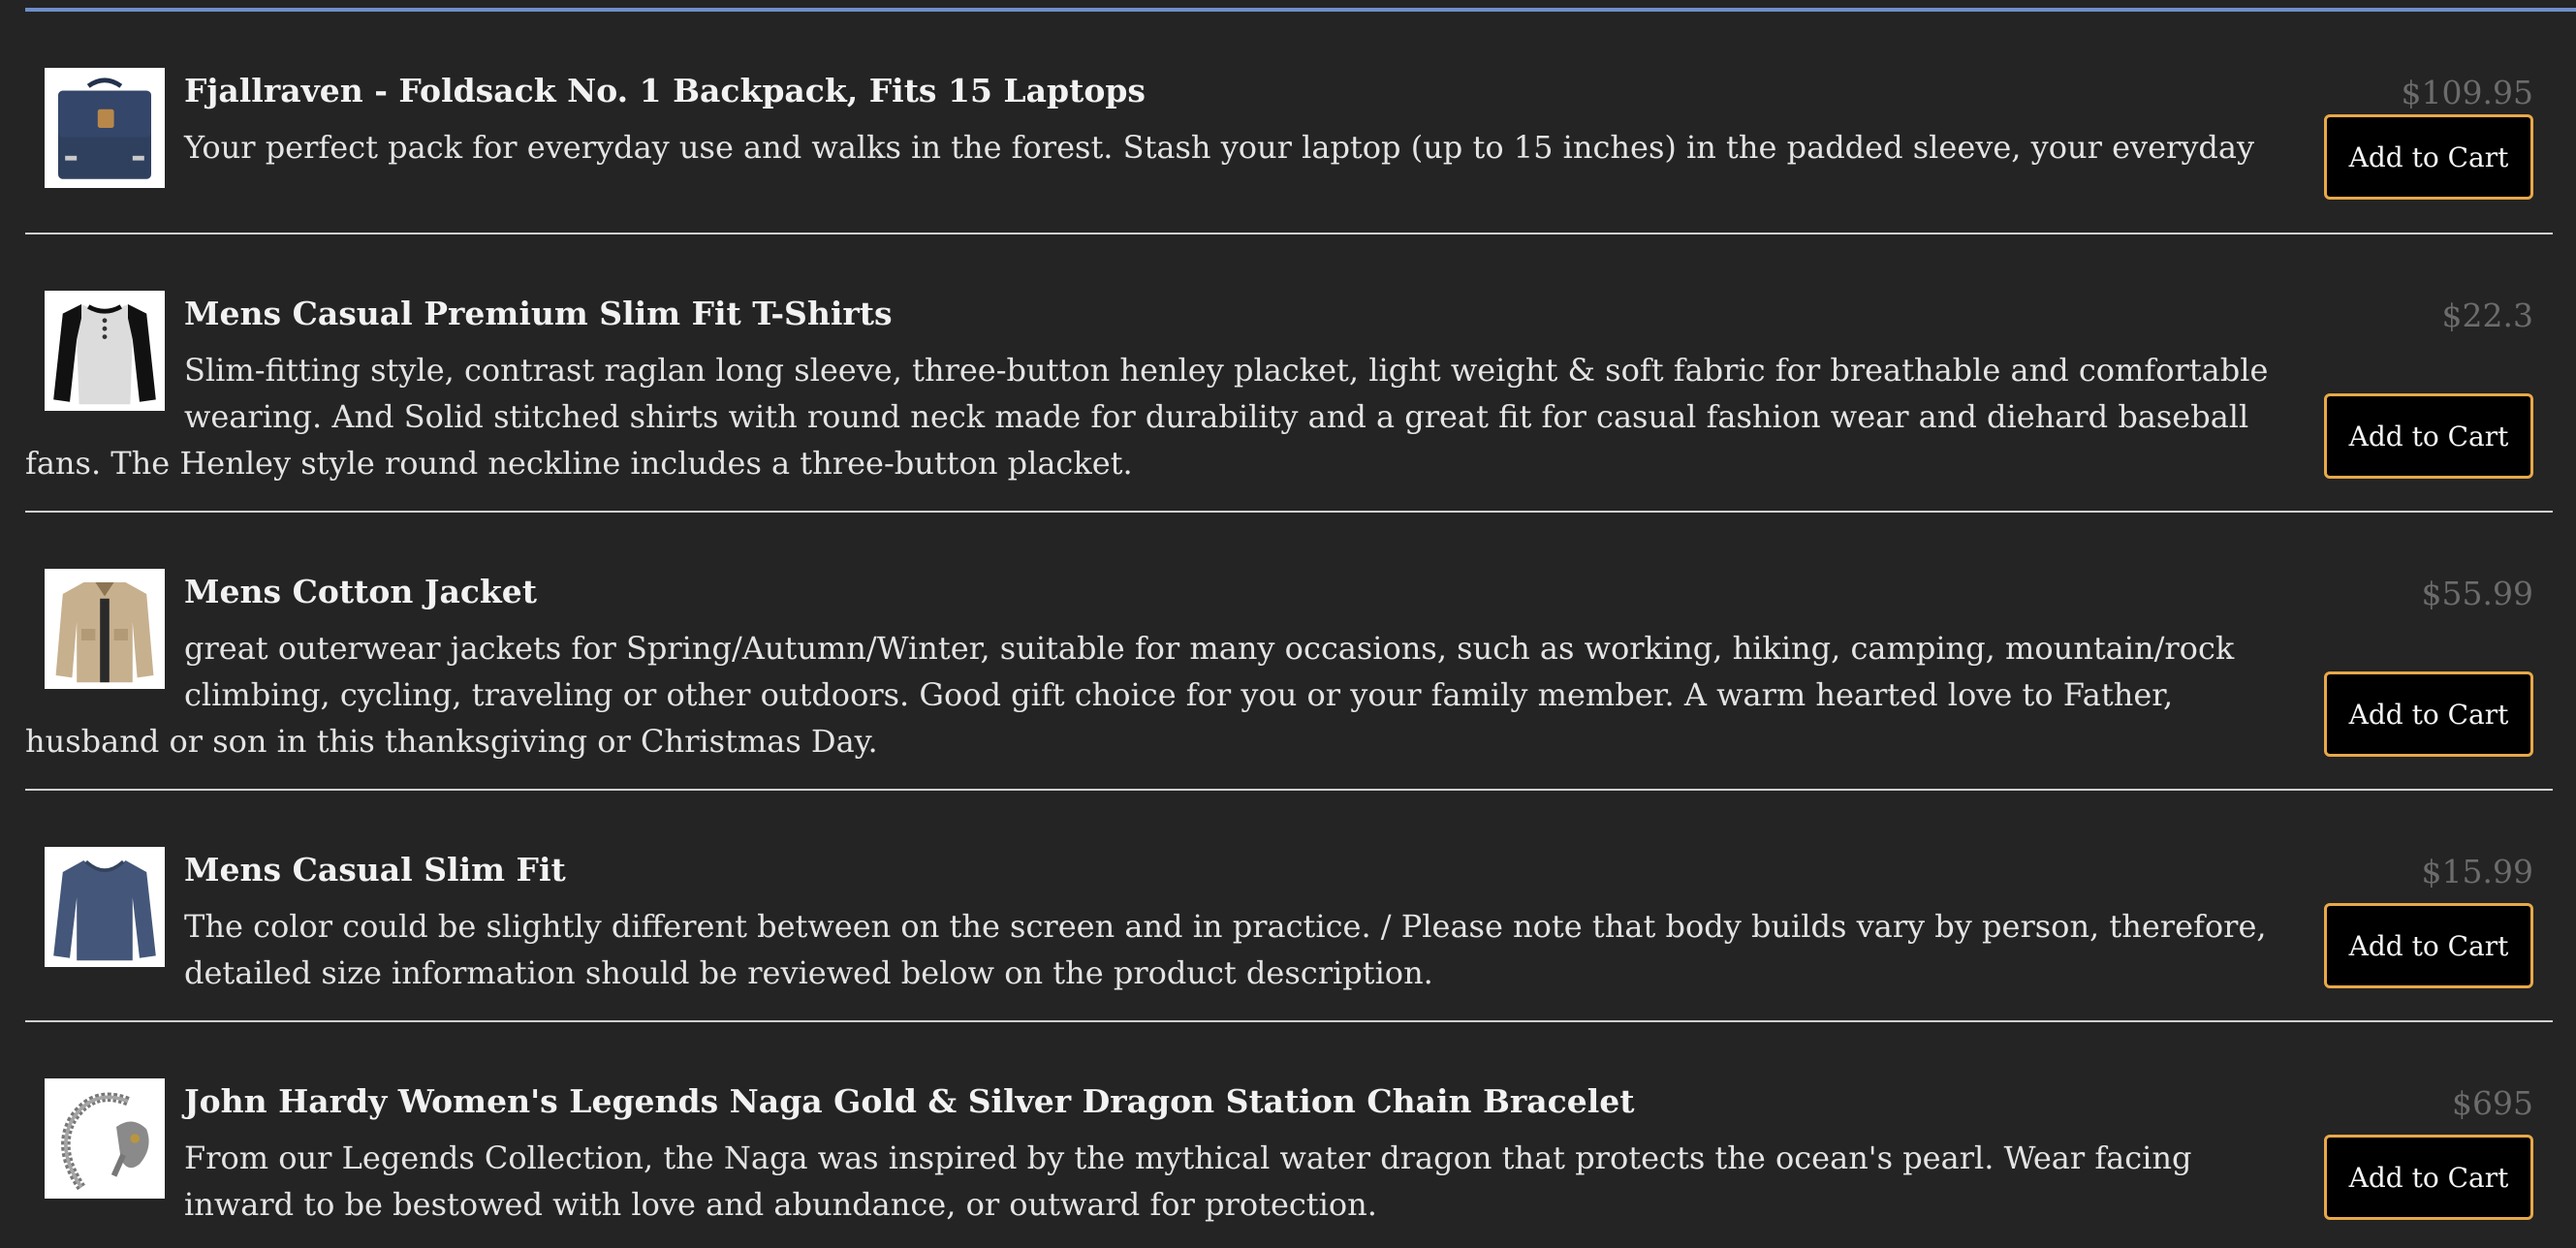 The width and height of the screenshot is (2576, 1248). What do you see at coordinates (2477, 593) in the screenshot?
I see `product-price: $55.99` at bounding box center [2477, 593].